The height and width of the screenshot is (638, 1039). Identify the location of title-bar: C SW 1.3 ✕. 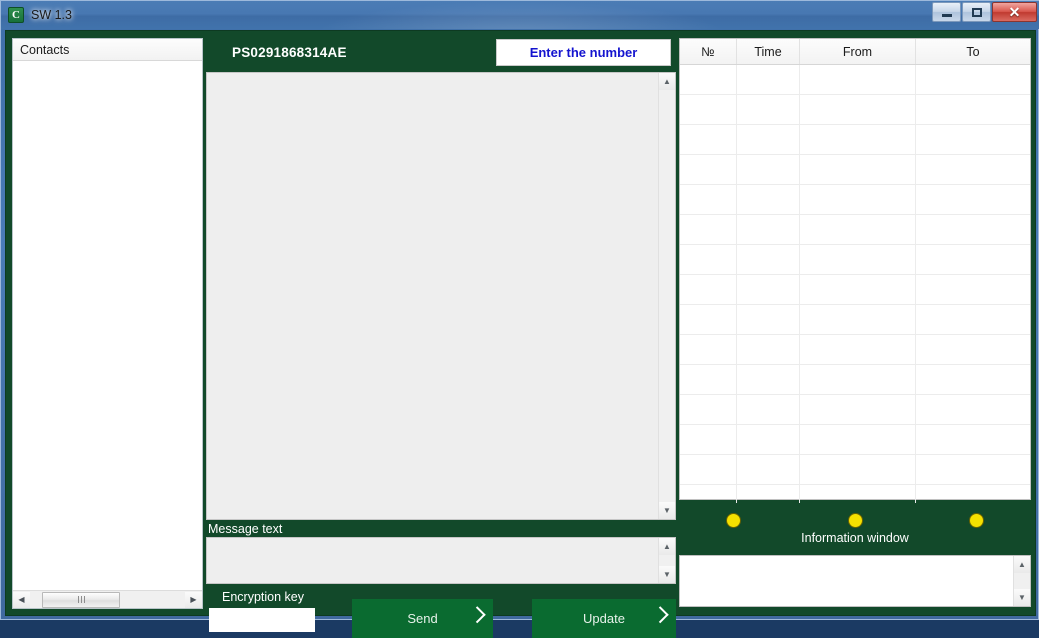
(520, 15).